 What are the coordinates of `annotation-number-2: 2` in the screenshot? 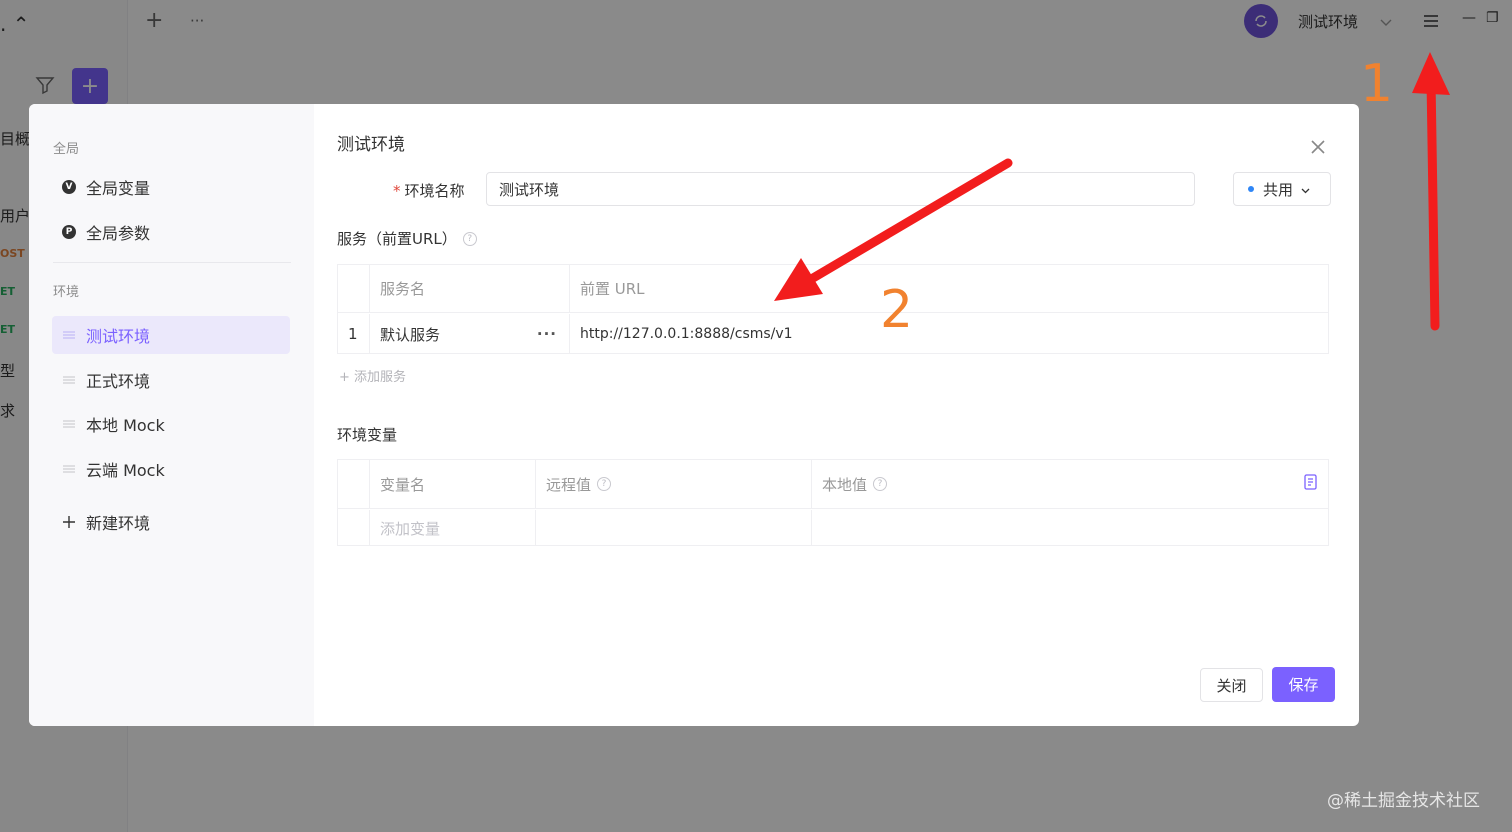 It's located at (897, 310).